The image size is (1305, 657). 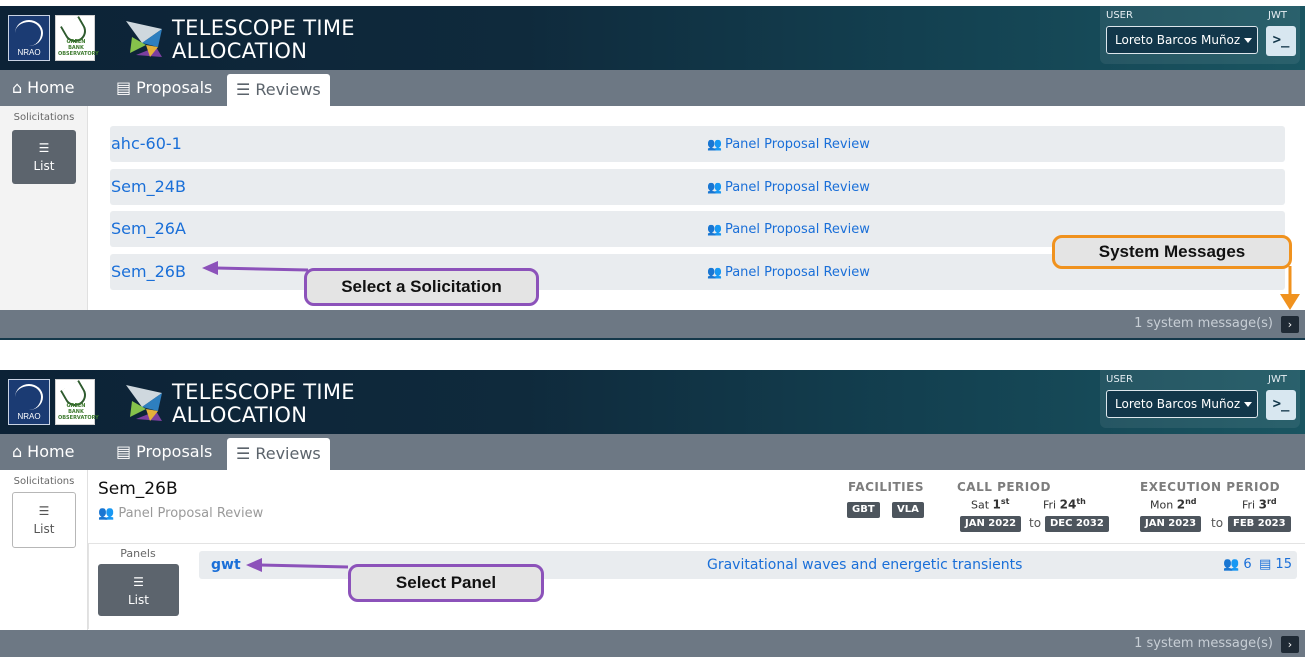 What do you see at coordinates (421, 287) in the screenshot?
I see `callout-select-solicitation: Select a Solicitation` at bounding box center [421, 287].